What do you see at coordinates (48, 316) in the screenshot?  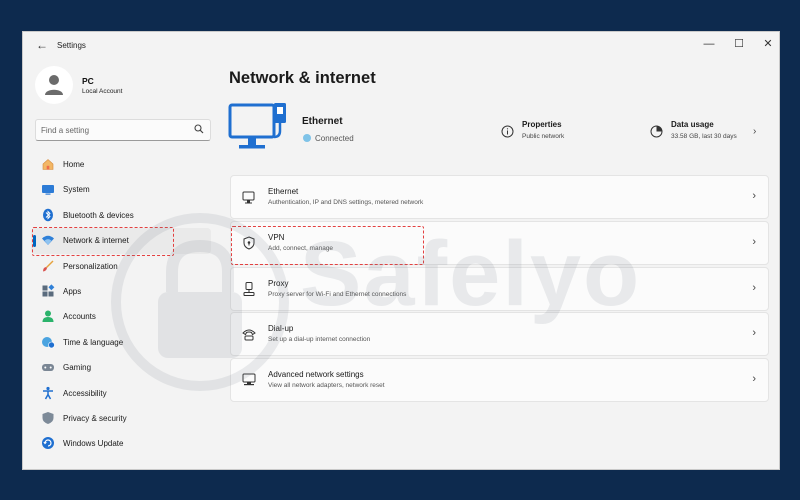 I see `accounts-icon` at bounding box center [48, 316].